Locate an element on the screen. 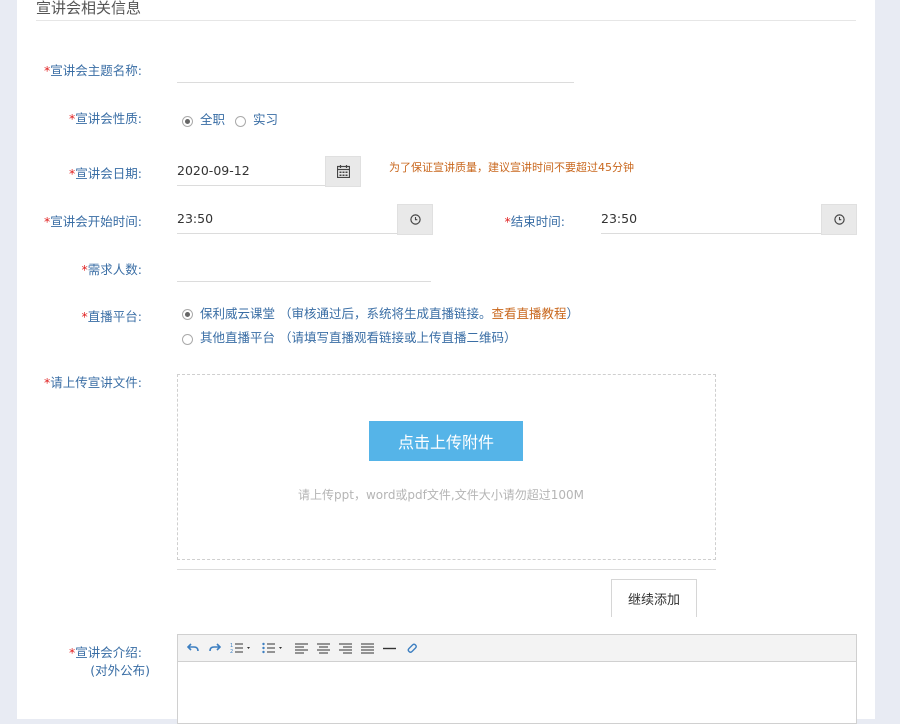 This screenshot has width=900, height=724. intro-rich-editor: 12 is located at coordinates (517, 679).